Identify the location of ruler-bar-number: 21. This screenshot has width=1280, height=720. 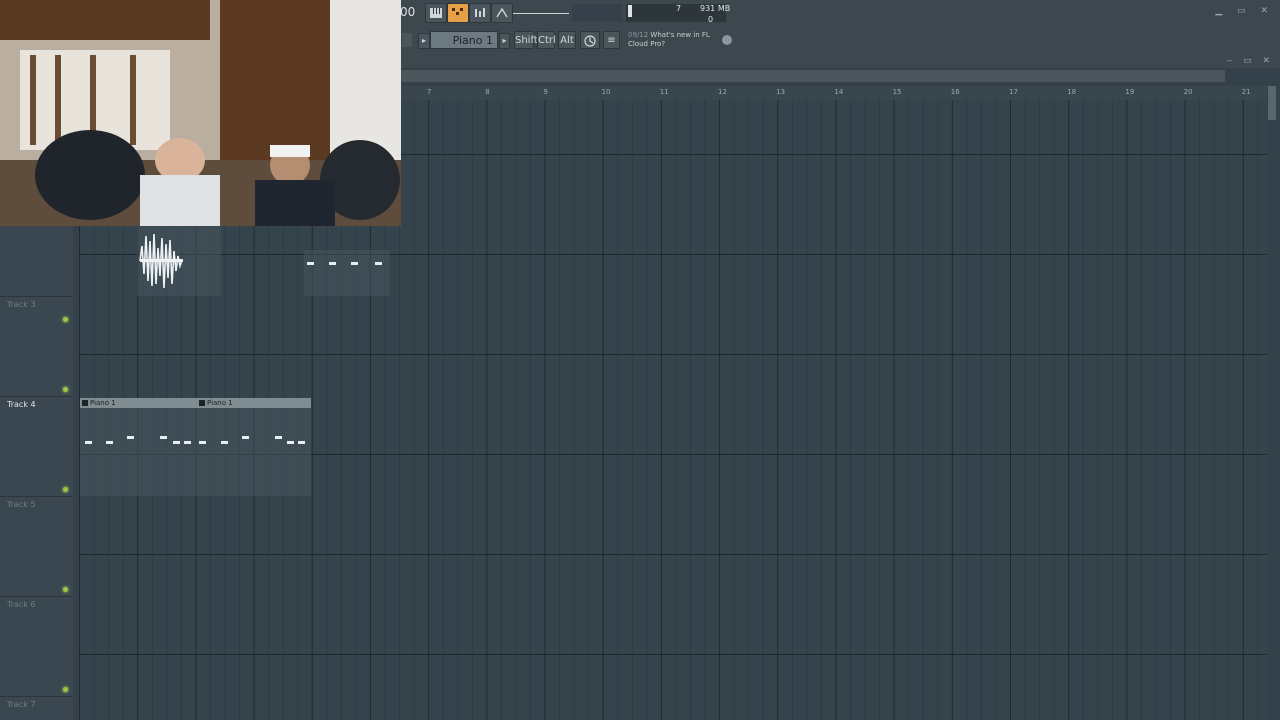
(1246, 92).